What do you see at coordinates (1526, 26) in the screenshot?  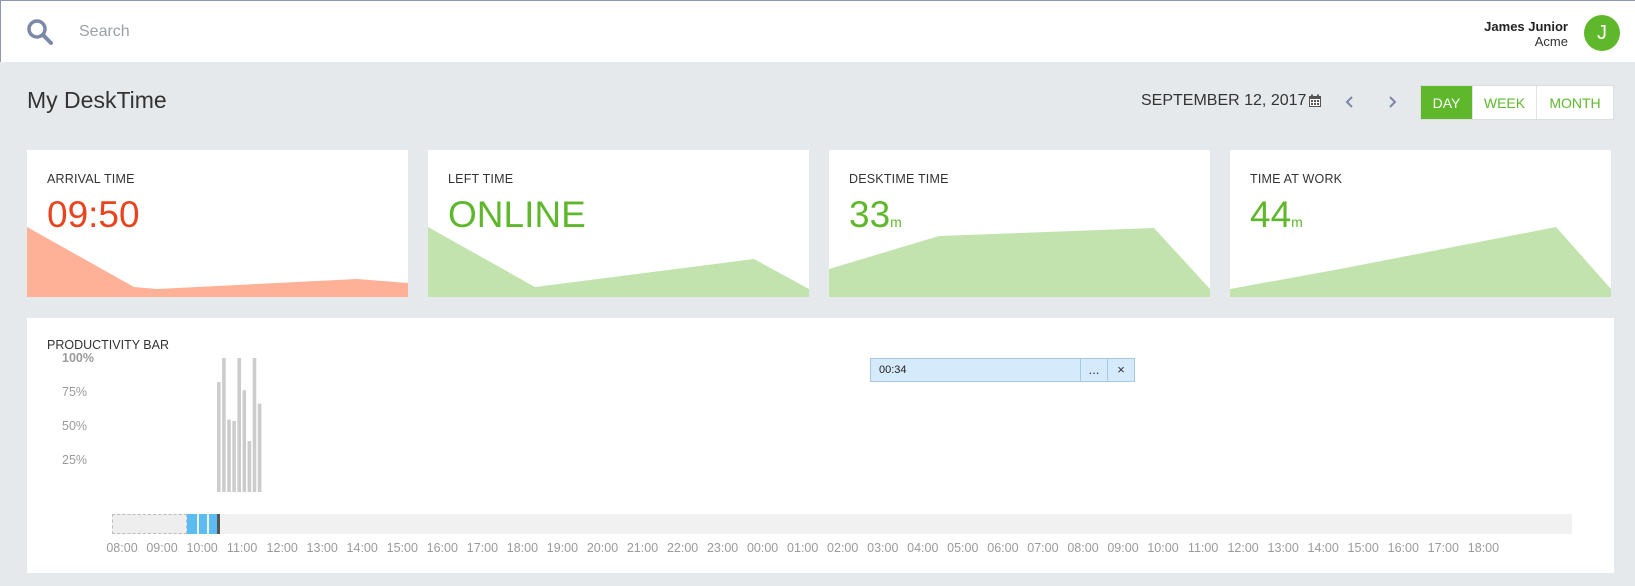 I see `user-name: James Junior` at bounding box center [1526, 26].